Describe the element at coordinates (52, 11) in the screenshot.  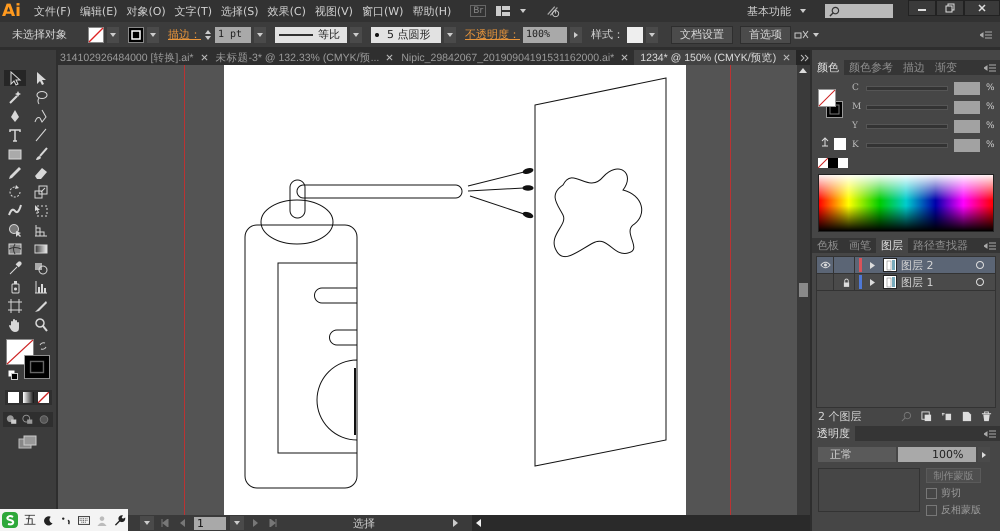
I see `menu-item: 文件(F)` at that location.